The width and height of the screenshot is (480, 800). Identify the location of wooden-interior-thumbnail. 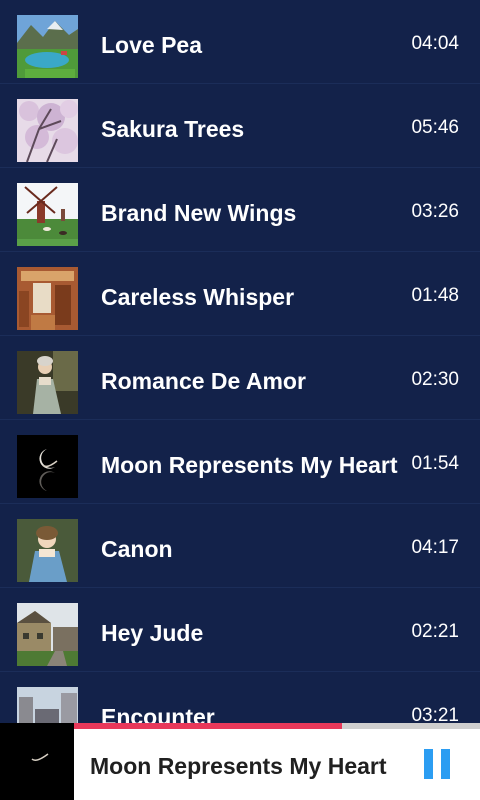
(47, 298).